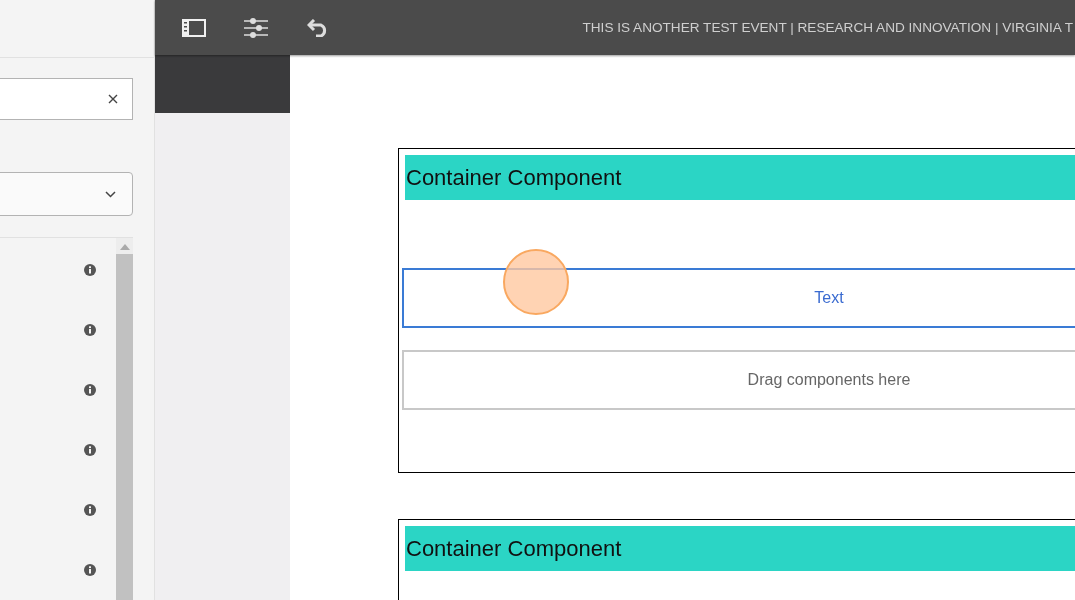  What do you see at coordinates (66, 99) in the screenshot?
I see `search-field` at bounding box center [66, 99].